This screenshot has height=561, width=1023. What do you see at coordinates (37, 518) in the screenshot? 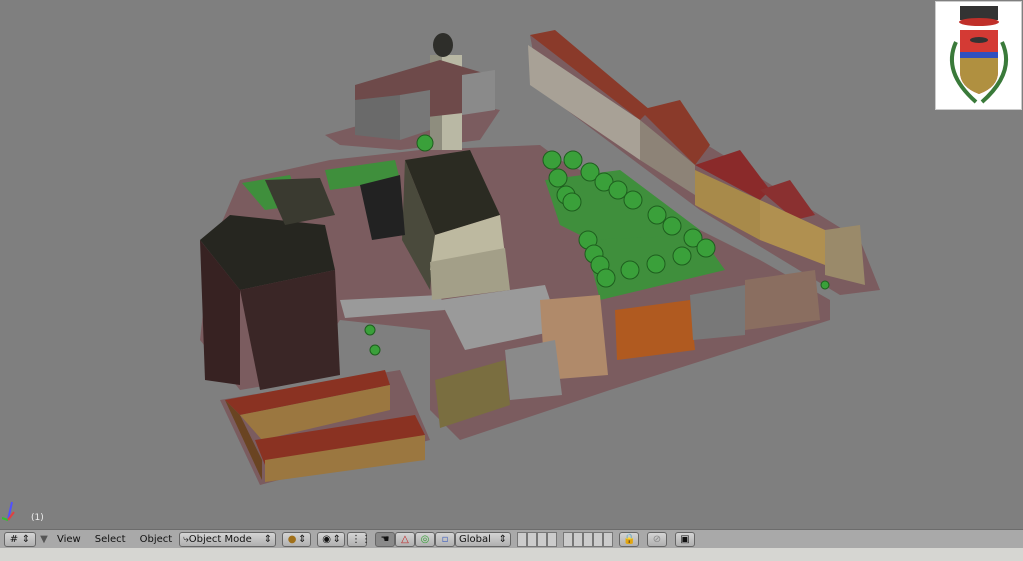
I see `frame-number: (1)` at bounding box center [37, 518].